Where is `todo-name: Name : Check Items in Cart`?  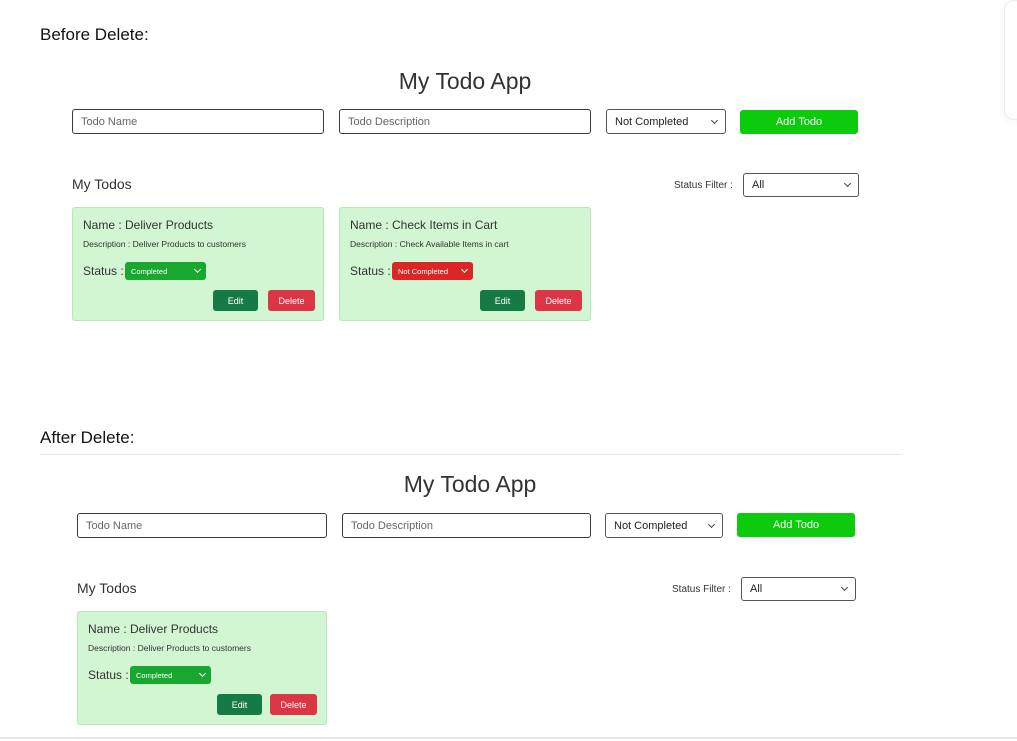
todo-name: Name : Check Items in Cart is located at coordinates (424, 225).